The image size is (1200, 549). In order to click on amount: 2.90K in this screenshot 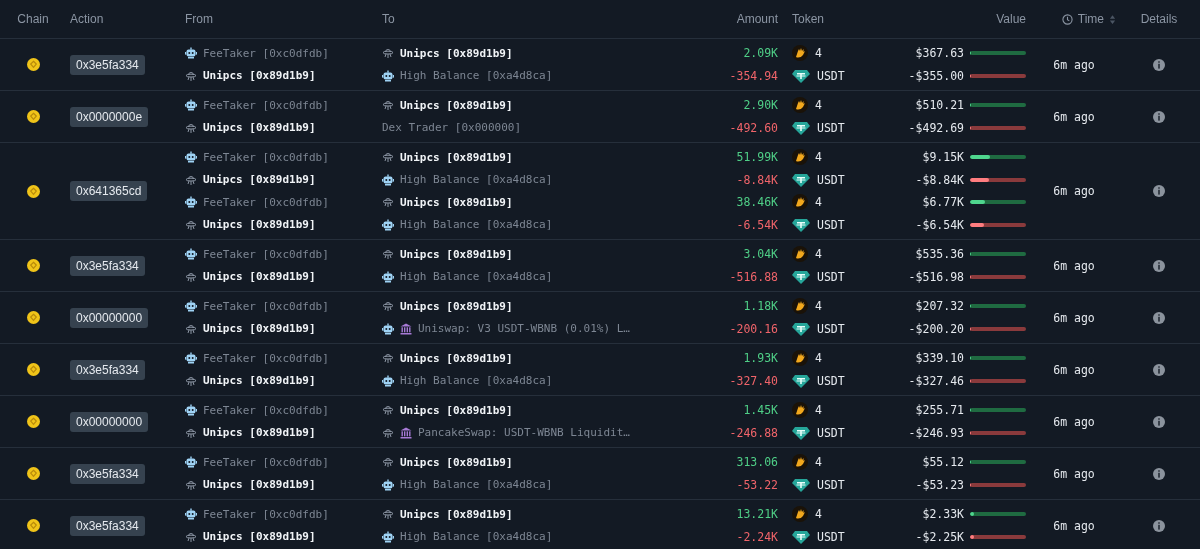, I will do `click(760, 105)`.